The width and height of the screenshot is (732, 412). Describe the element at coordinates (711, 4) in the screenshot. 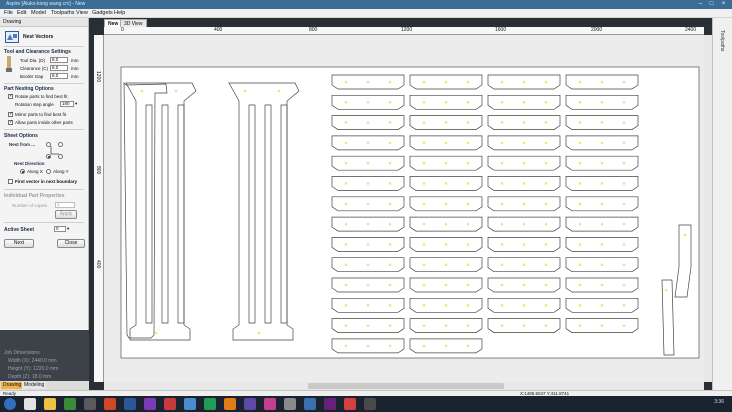

I see `maximize-button: □` at that location.